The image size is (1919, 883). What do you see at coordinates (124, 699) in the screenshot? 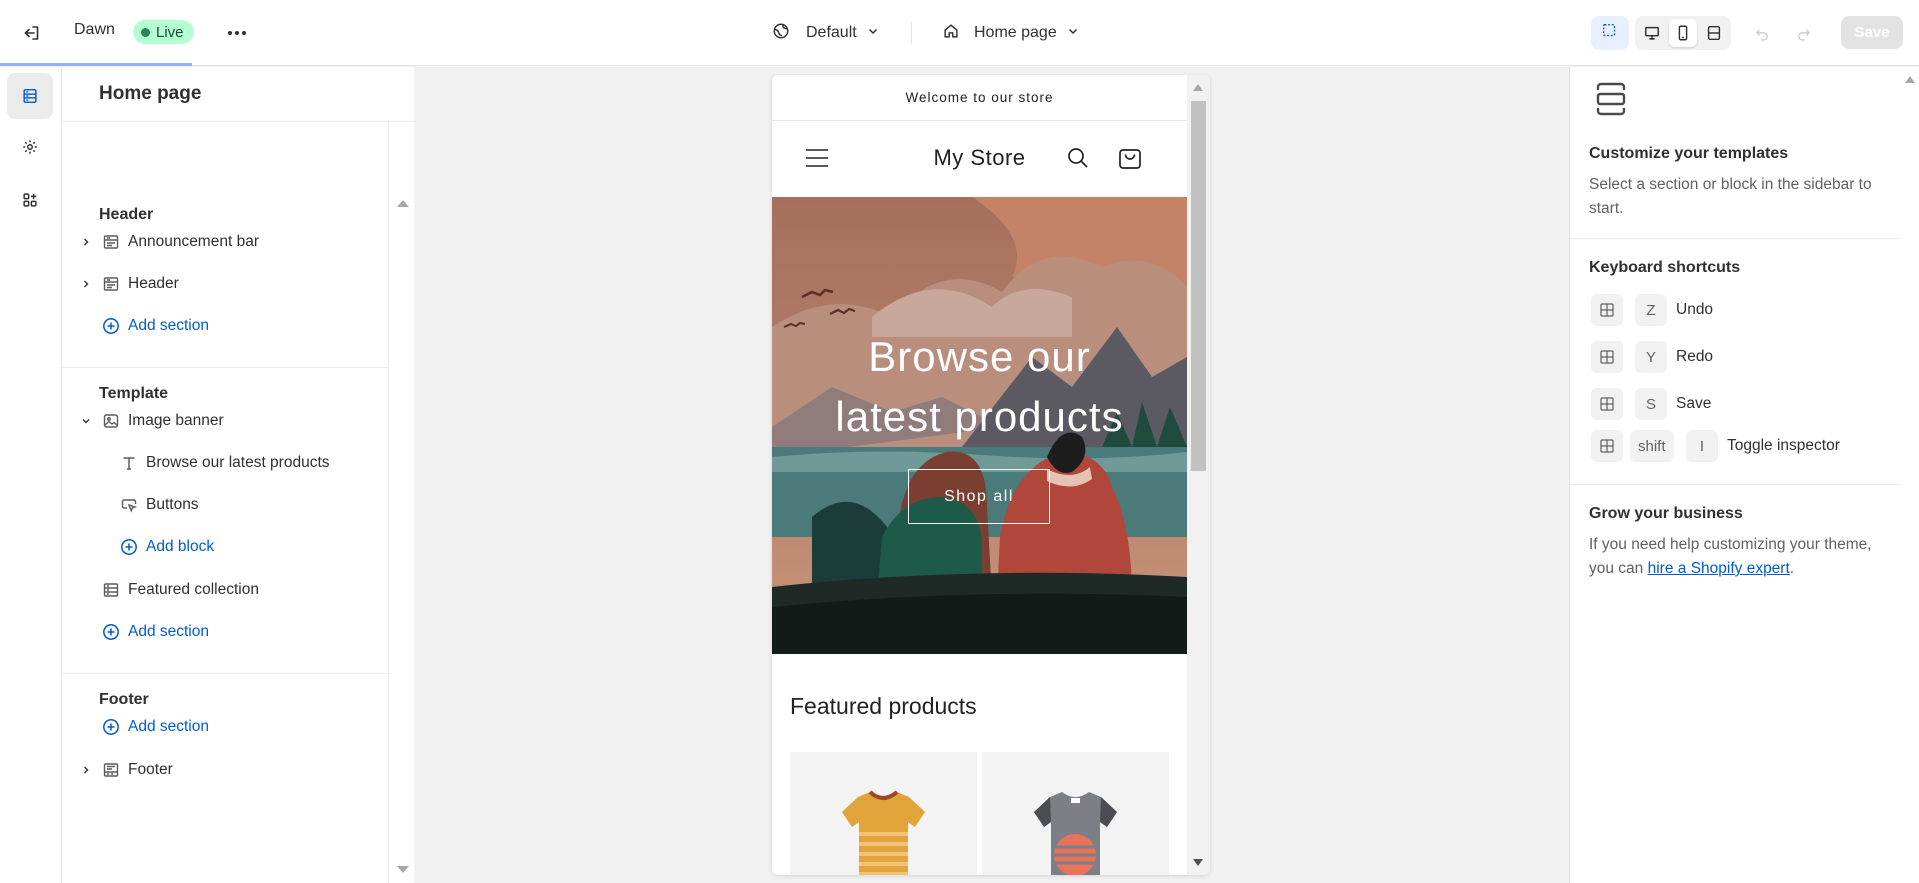
I see `group-title-footer: Footer` at bounding box center [124, 699].